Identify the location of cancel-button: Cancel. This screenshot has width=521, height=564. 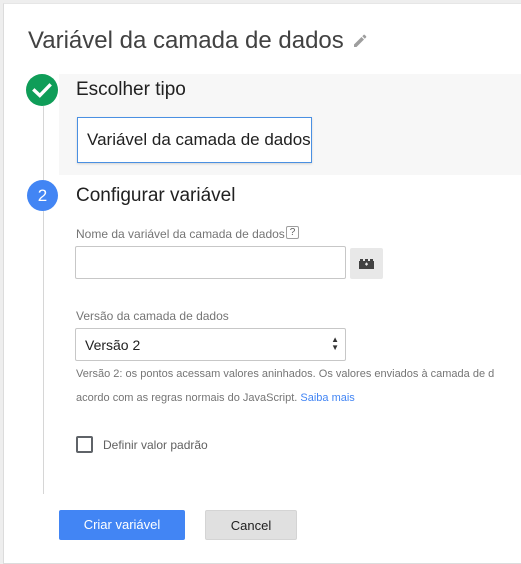
(251, 525).